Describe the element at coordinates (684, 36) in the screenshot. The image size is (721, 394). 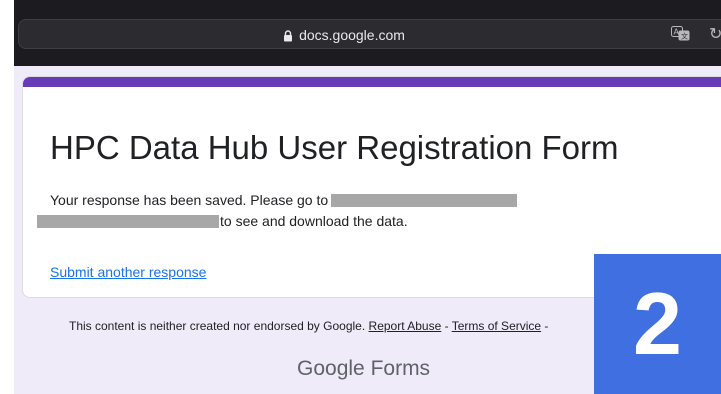
I see `svg-text: 文` at that location.